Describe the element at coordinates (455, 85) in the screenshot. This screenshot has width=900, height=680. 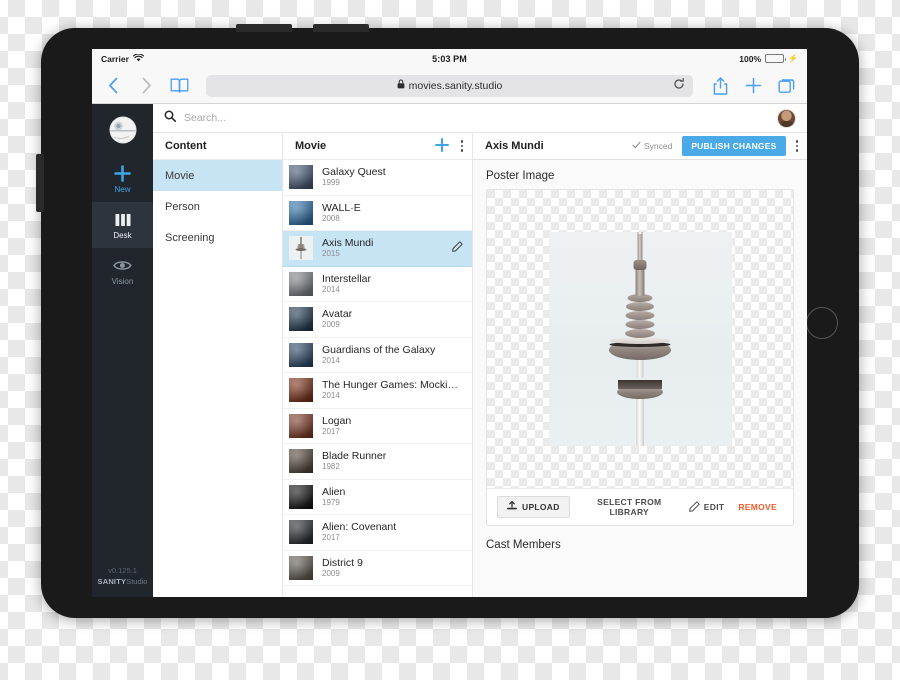
I see `url-text: movies.sanity.studio` at that location.